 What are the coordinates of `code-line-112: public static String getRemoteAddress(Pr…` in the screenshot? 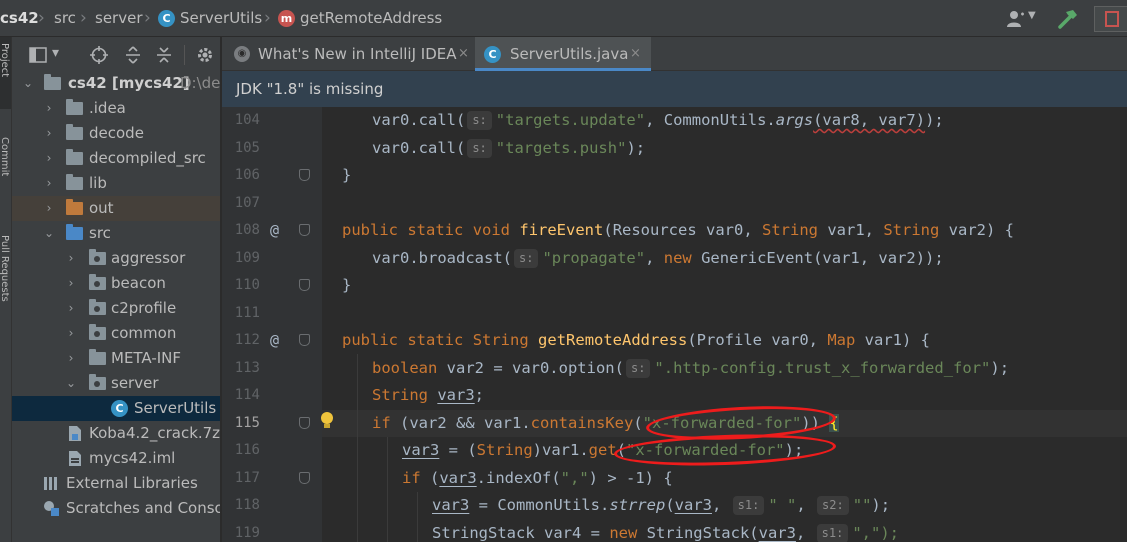 It's located at (636, 340).